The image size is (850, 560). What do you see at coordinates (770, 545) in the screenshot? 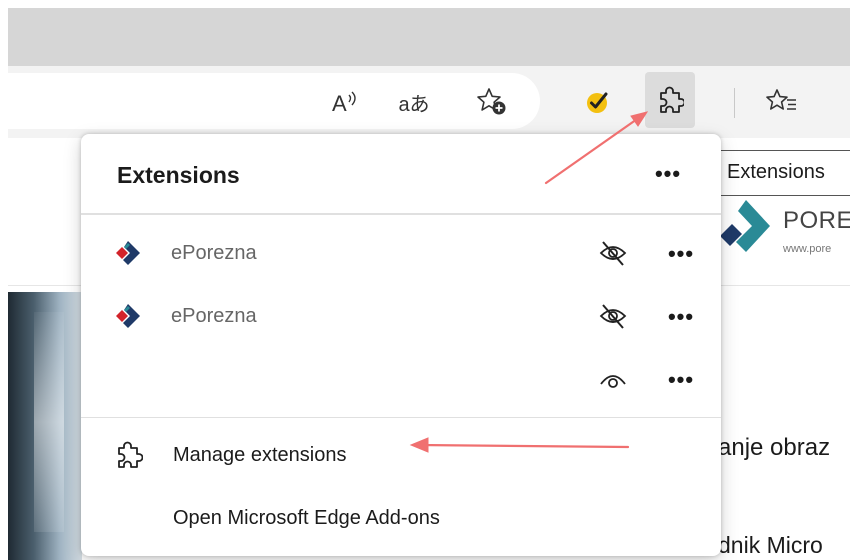
I see `page-body-text: dnik Micro` at bounding box center [770, 545].